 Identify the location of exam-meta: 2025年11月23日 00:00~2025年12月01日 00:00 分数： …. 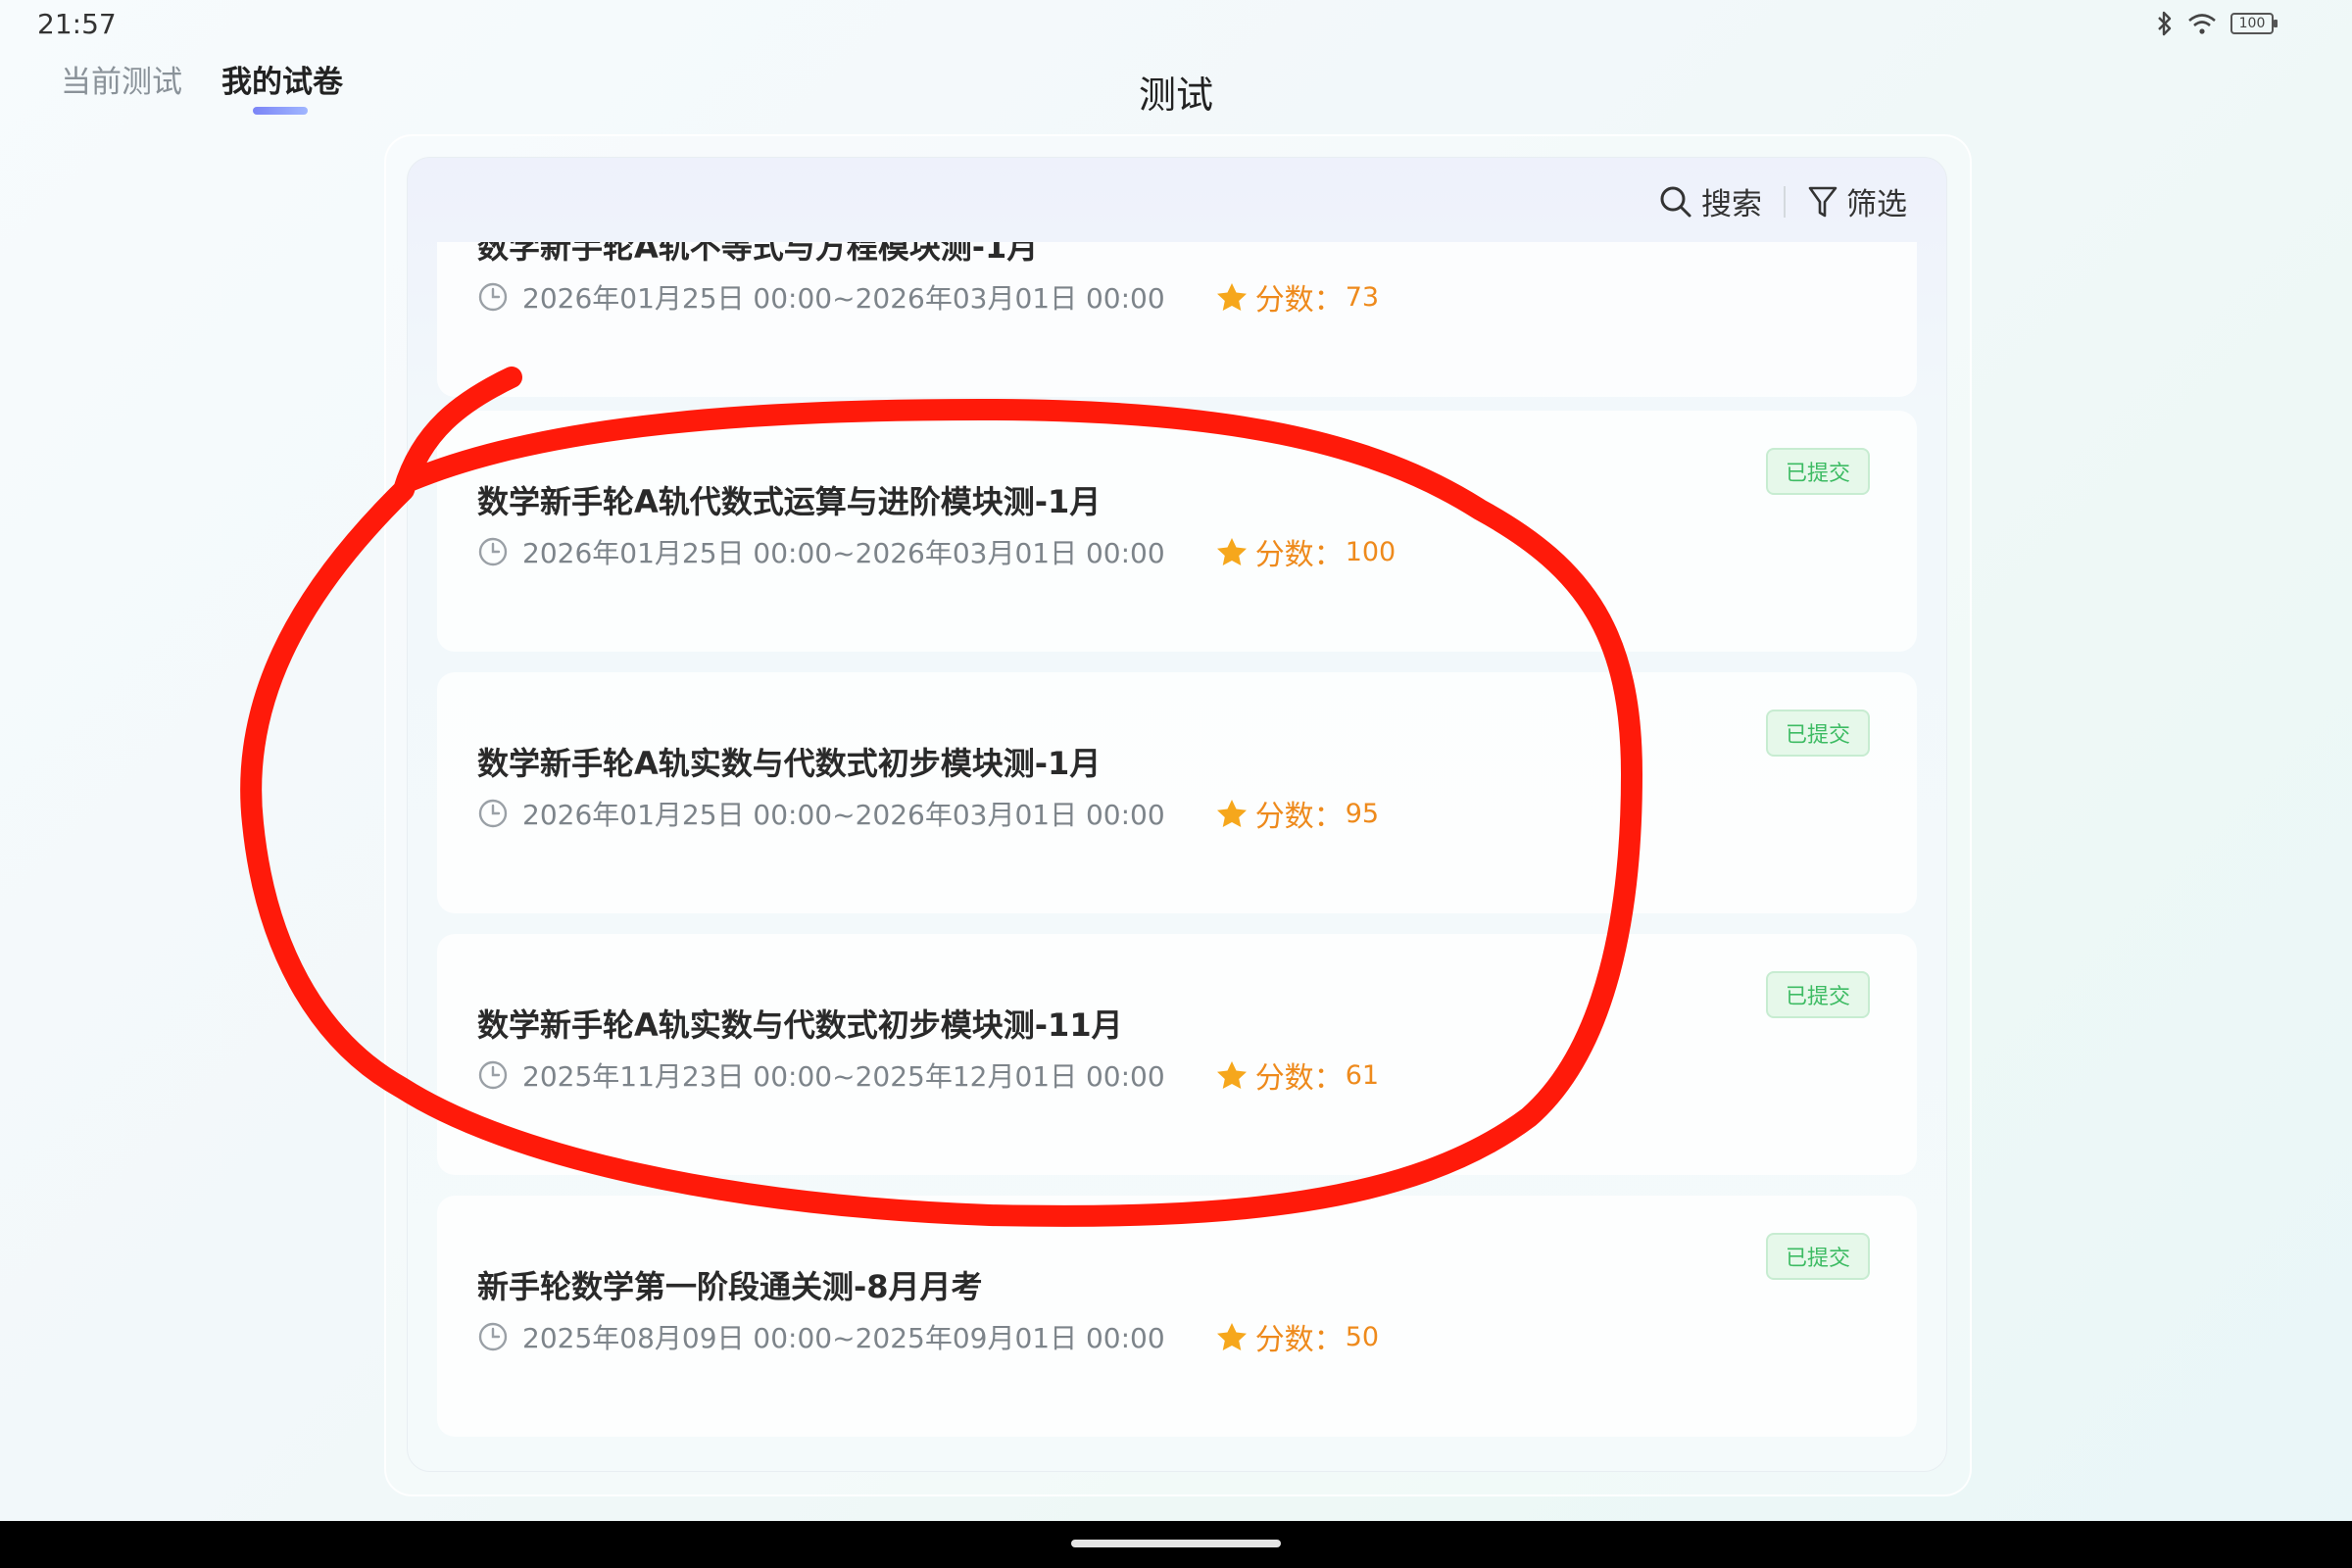
(928, 1075).